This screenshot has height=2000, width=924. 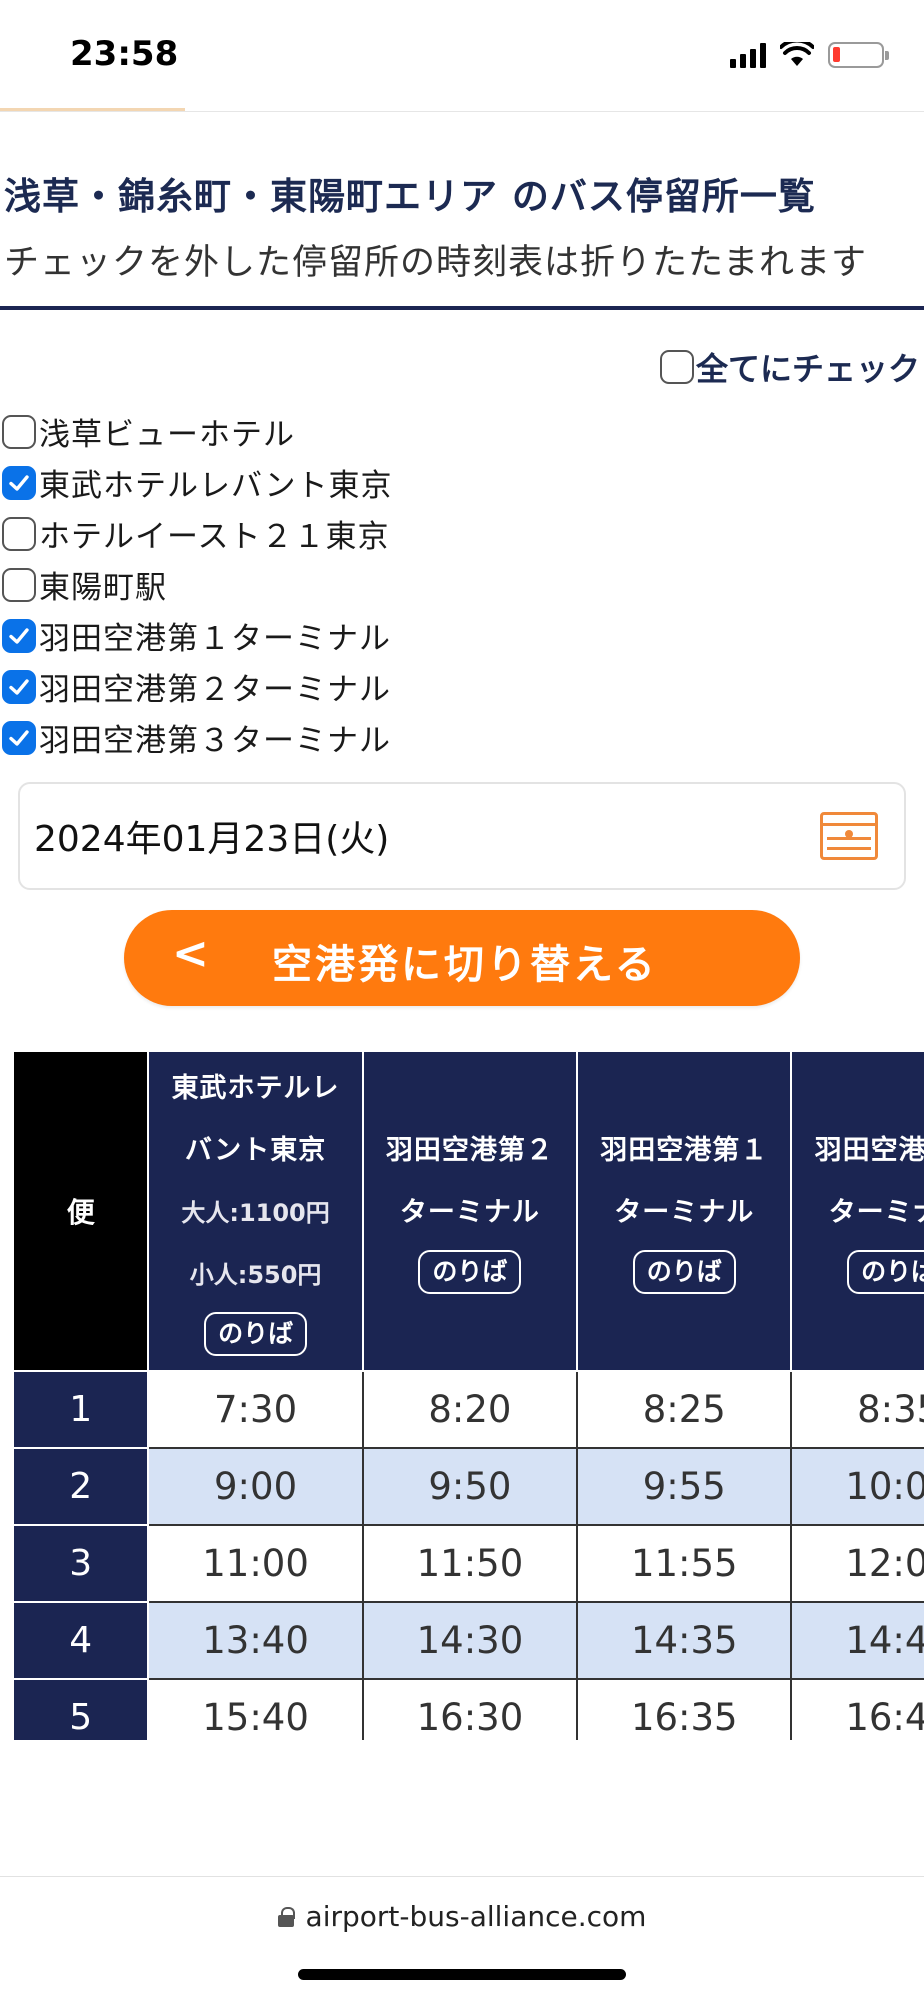 I want to click on stop-item: 浅草ビューホテル, so click(x=197, y=431).